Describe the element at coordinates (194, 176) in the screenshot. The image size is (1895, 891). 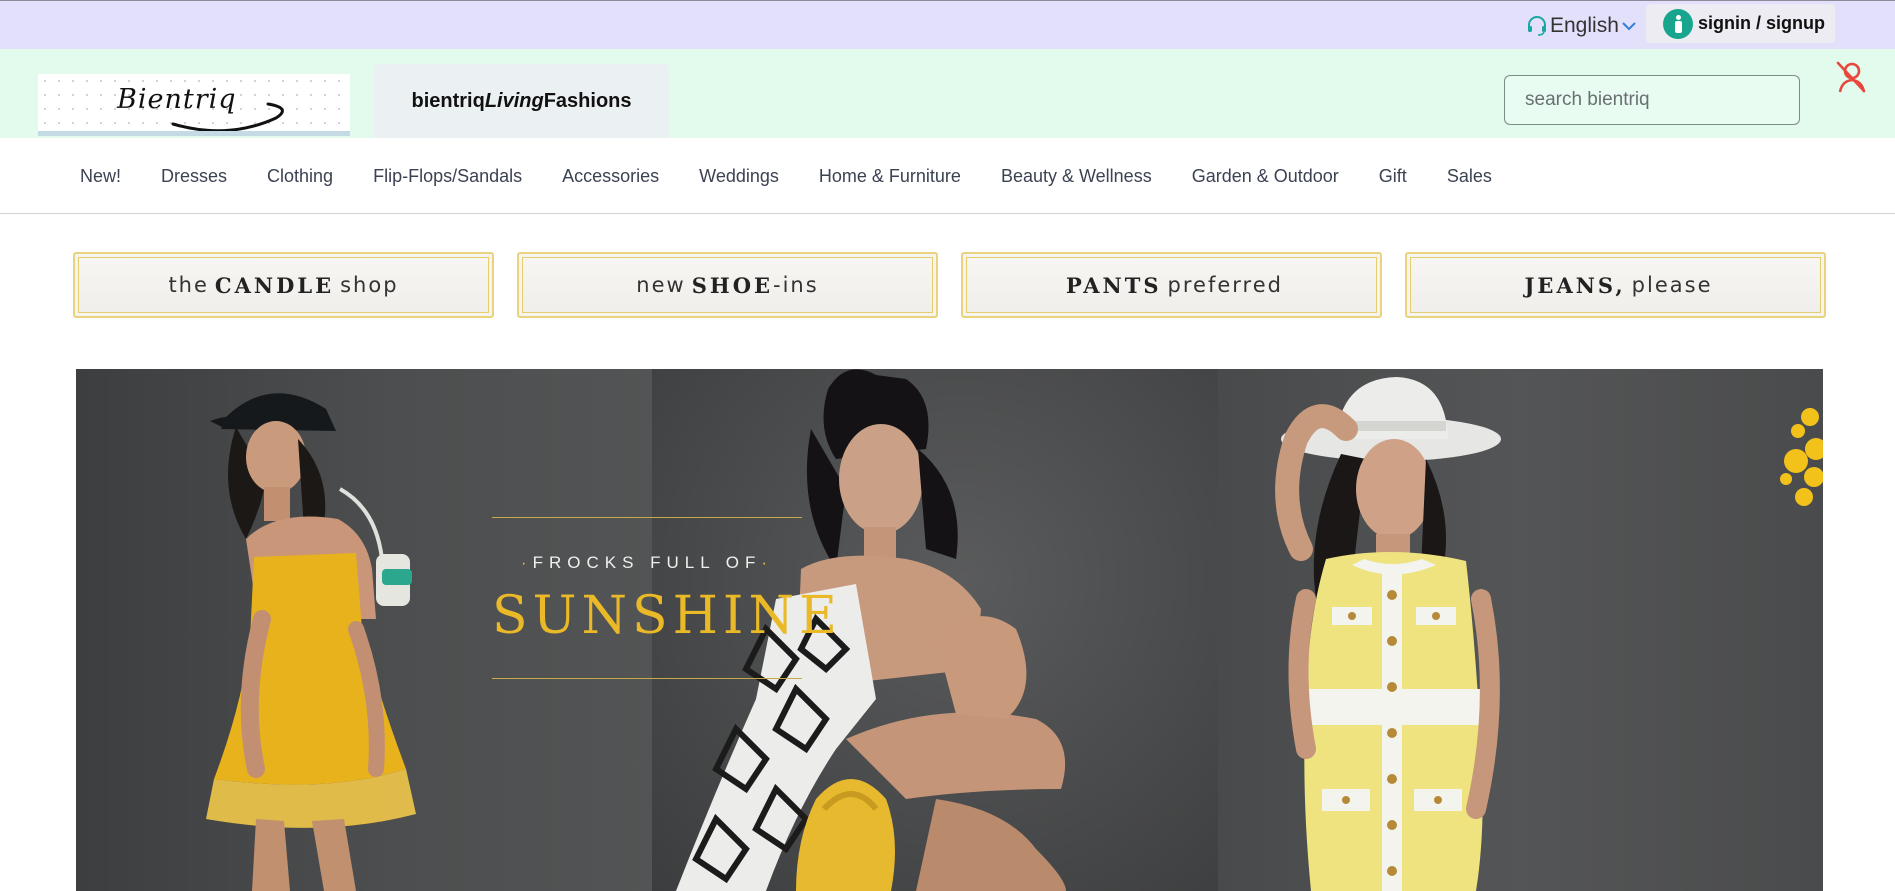
I see `nav-item-dresses: Dresses` at that location.